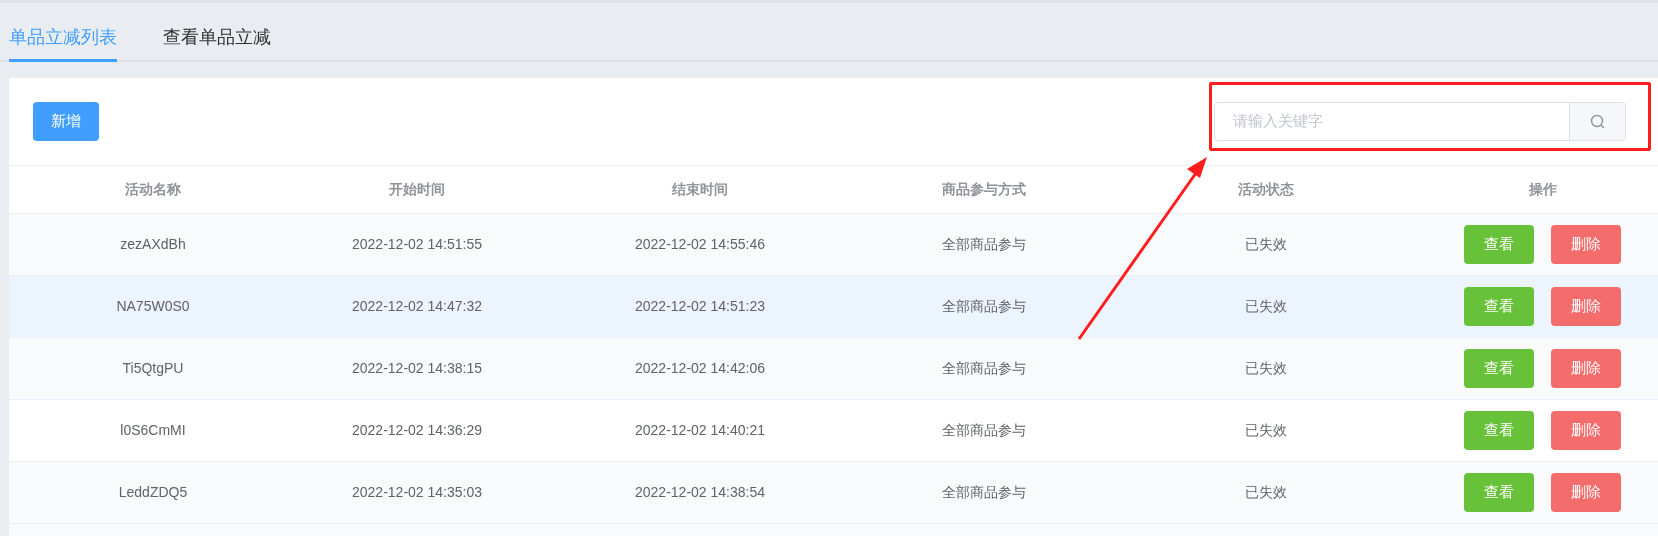 Image resolution: width=1658 pixels, height=536 pixels. I want to click on search-field: 请输入关键字, so click(1420, 121).